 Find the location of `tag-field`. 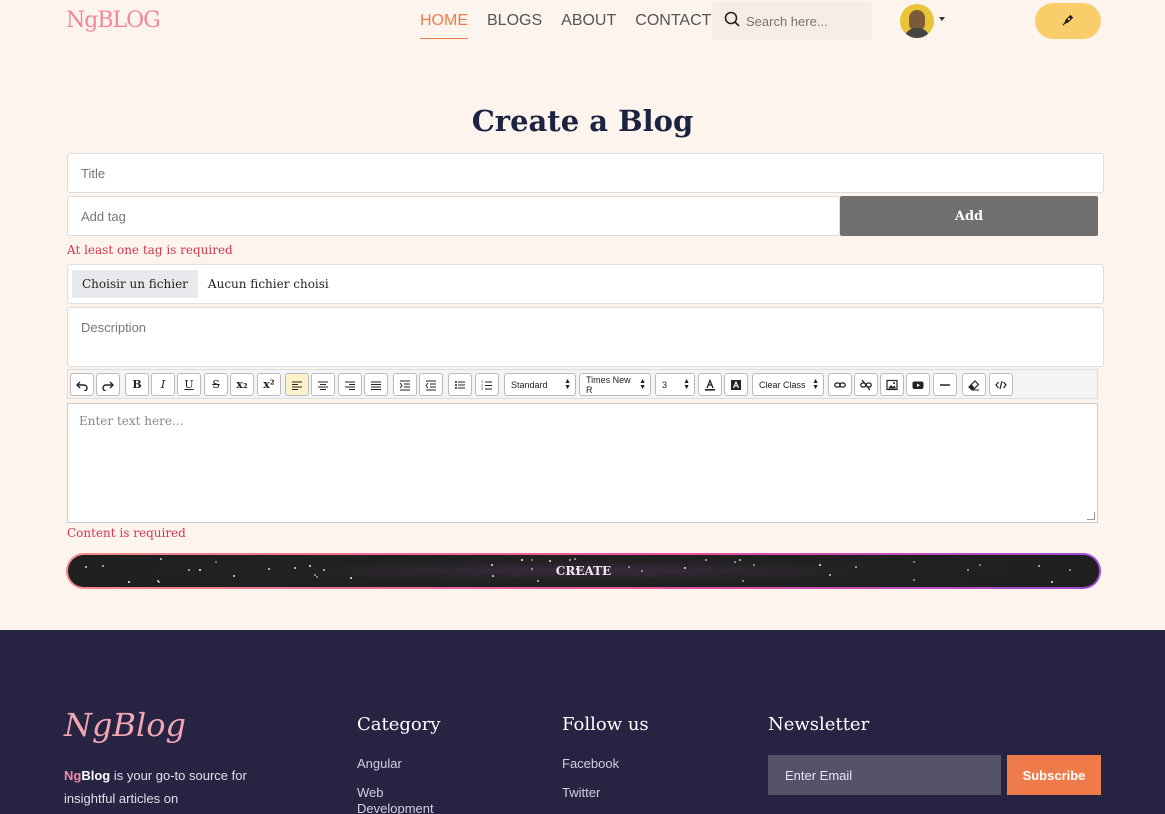

tag-field is located at coordinates (453, 216).